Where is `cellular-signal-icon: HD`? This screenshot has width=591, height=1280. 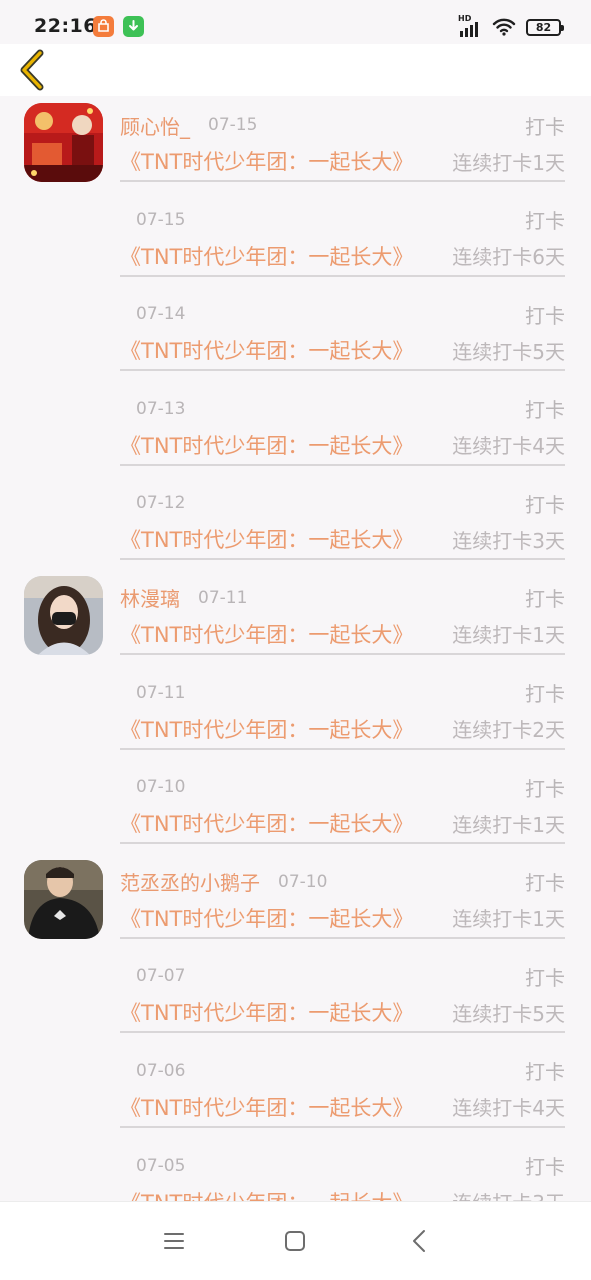 cellular-signal-icon: HD is located at coordinates (471, 26).